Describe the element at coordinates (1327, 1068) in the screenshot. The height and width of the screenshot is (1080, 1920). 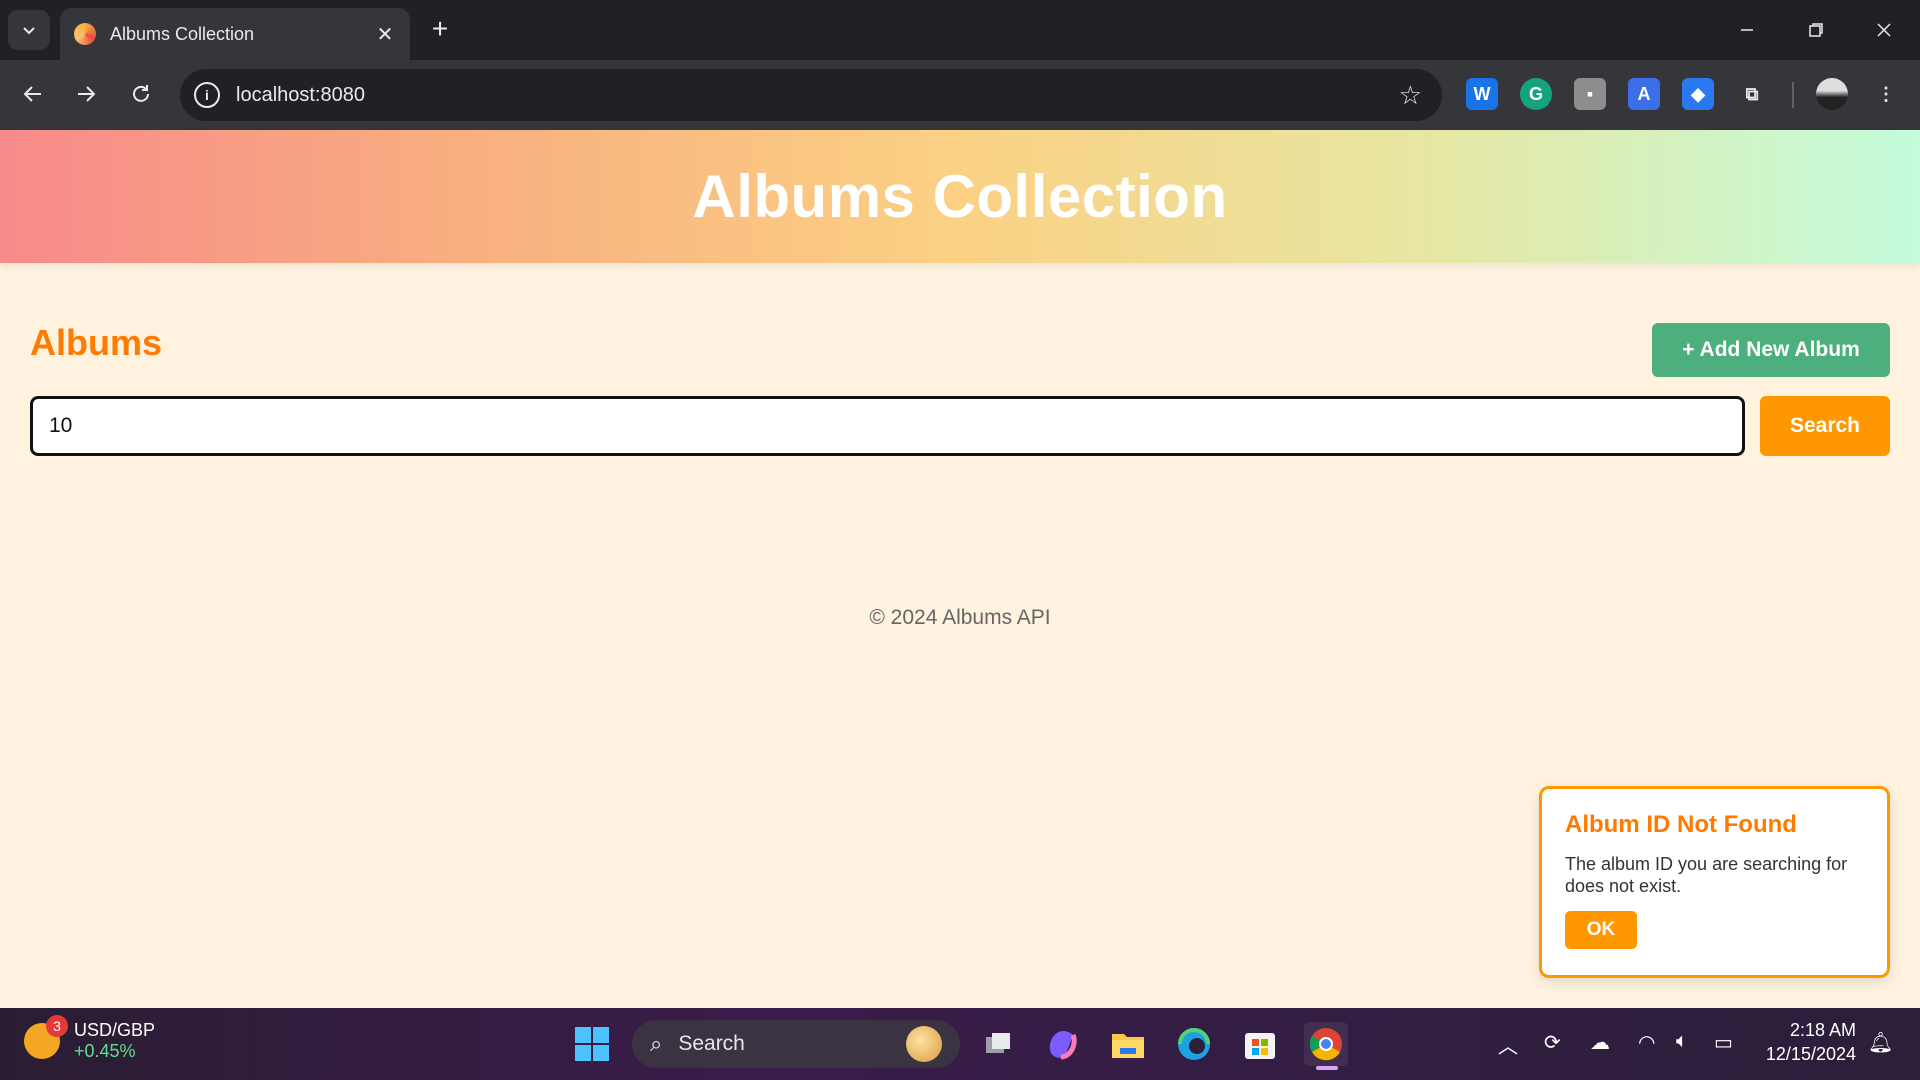
I see `chrome-active-indicator` at that location.